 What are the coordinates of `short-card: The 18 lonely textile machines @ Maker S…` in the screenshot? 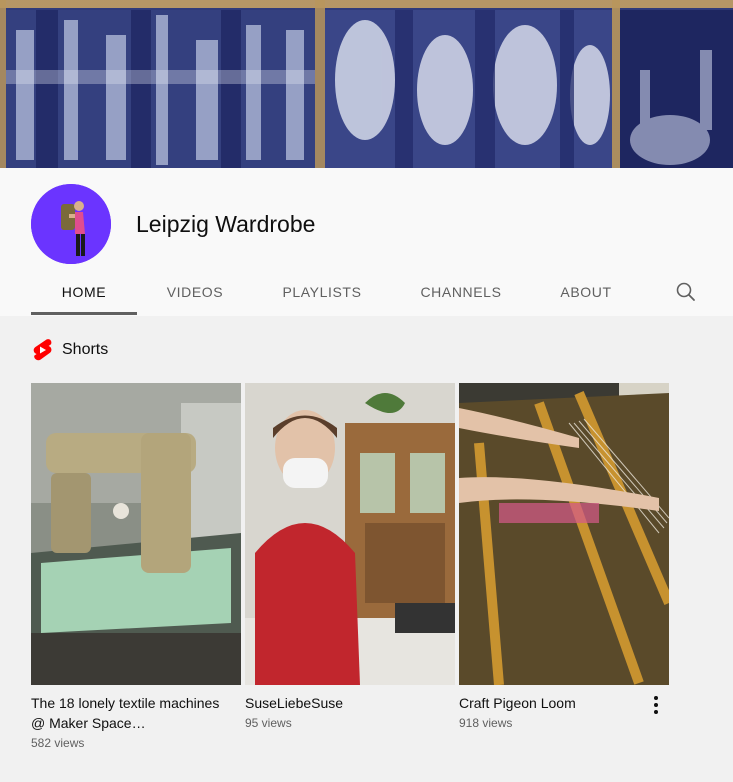 It's located at (136, 566).